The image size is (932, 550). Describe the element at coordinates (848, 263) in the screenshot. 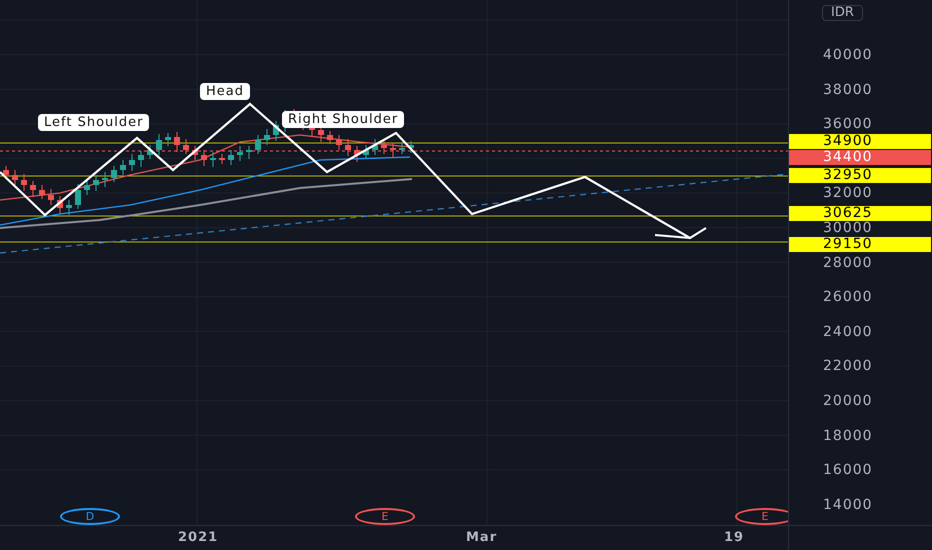

I see `price-label: 28000` at that location.